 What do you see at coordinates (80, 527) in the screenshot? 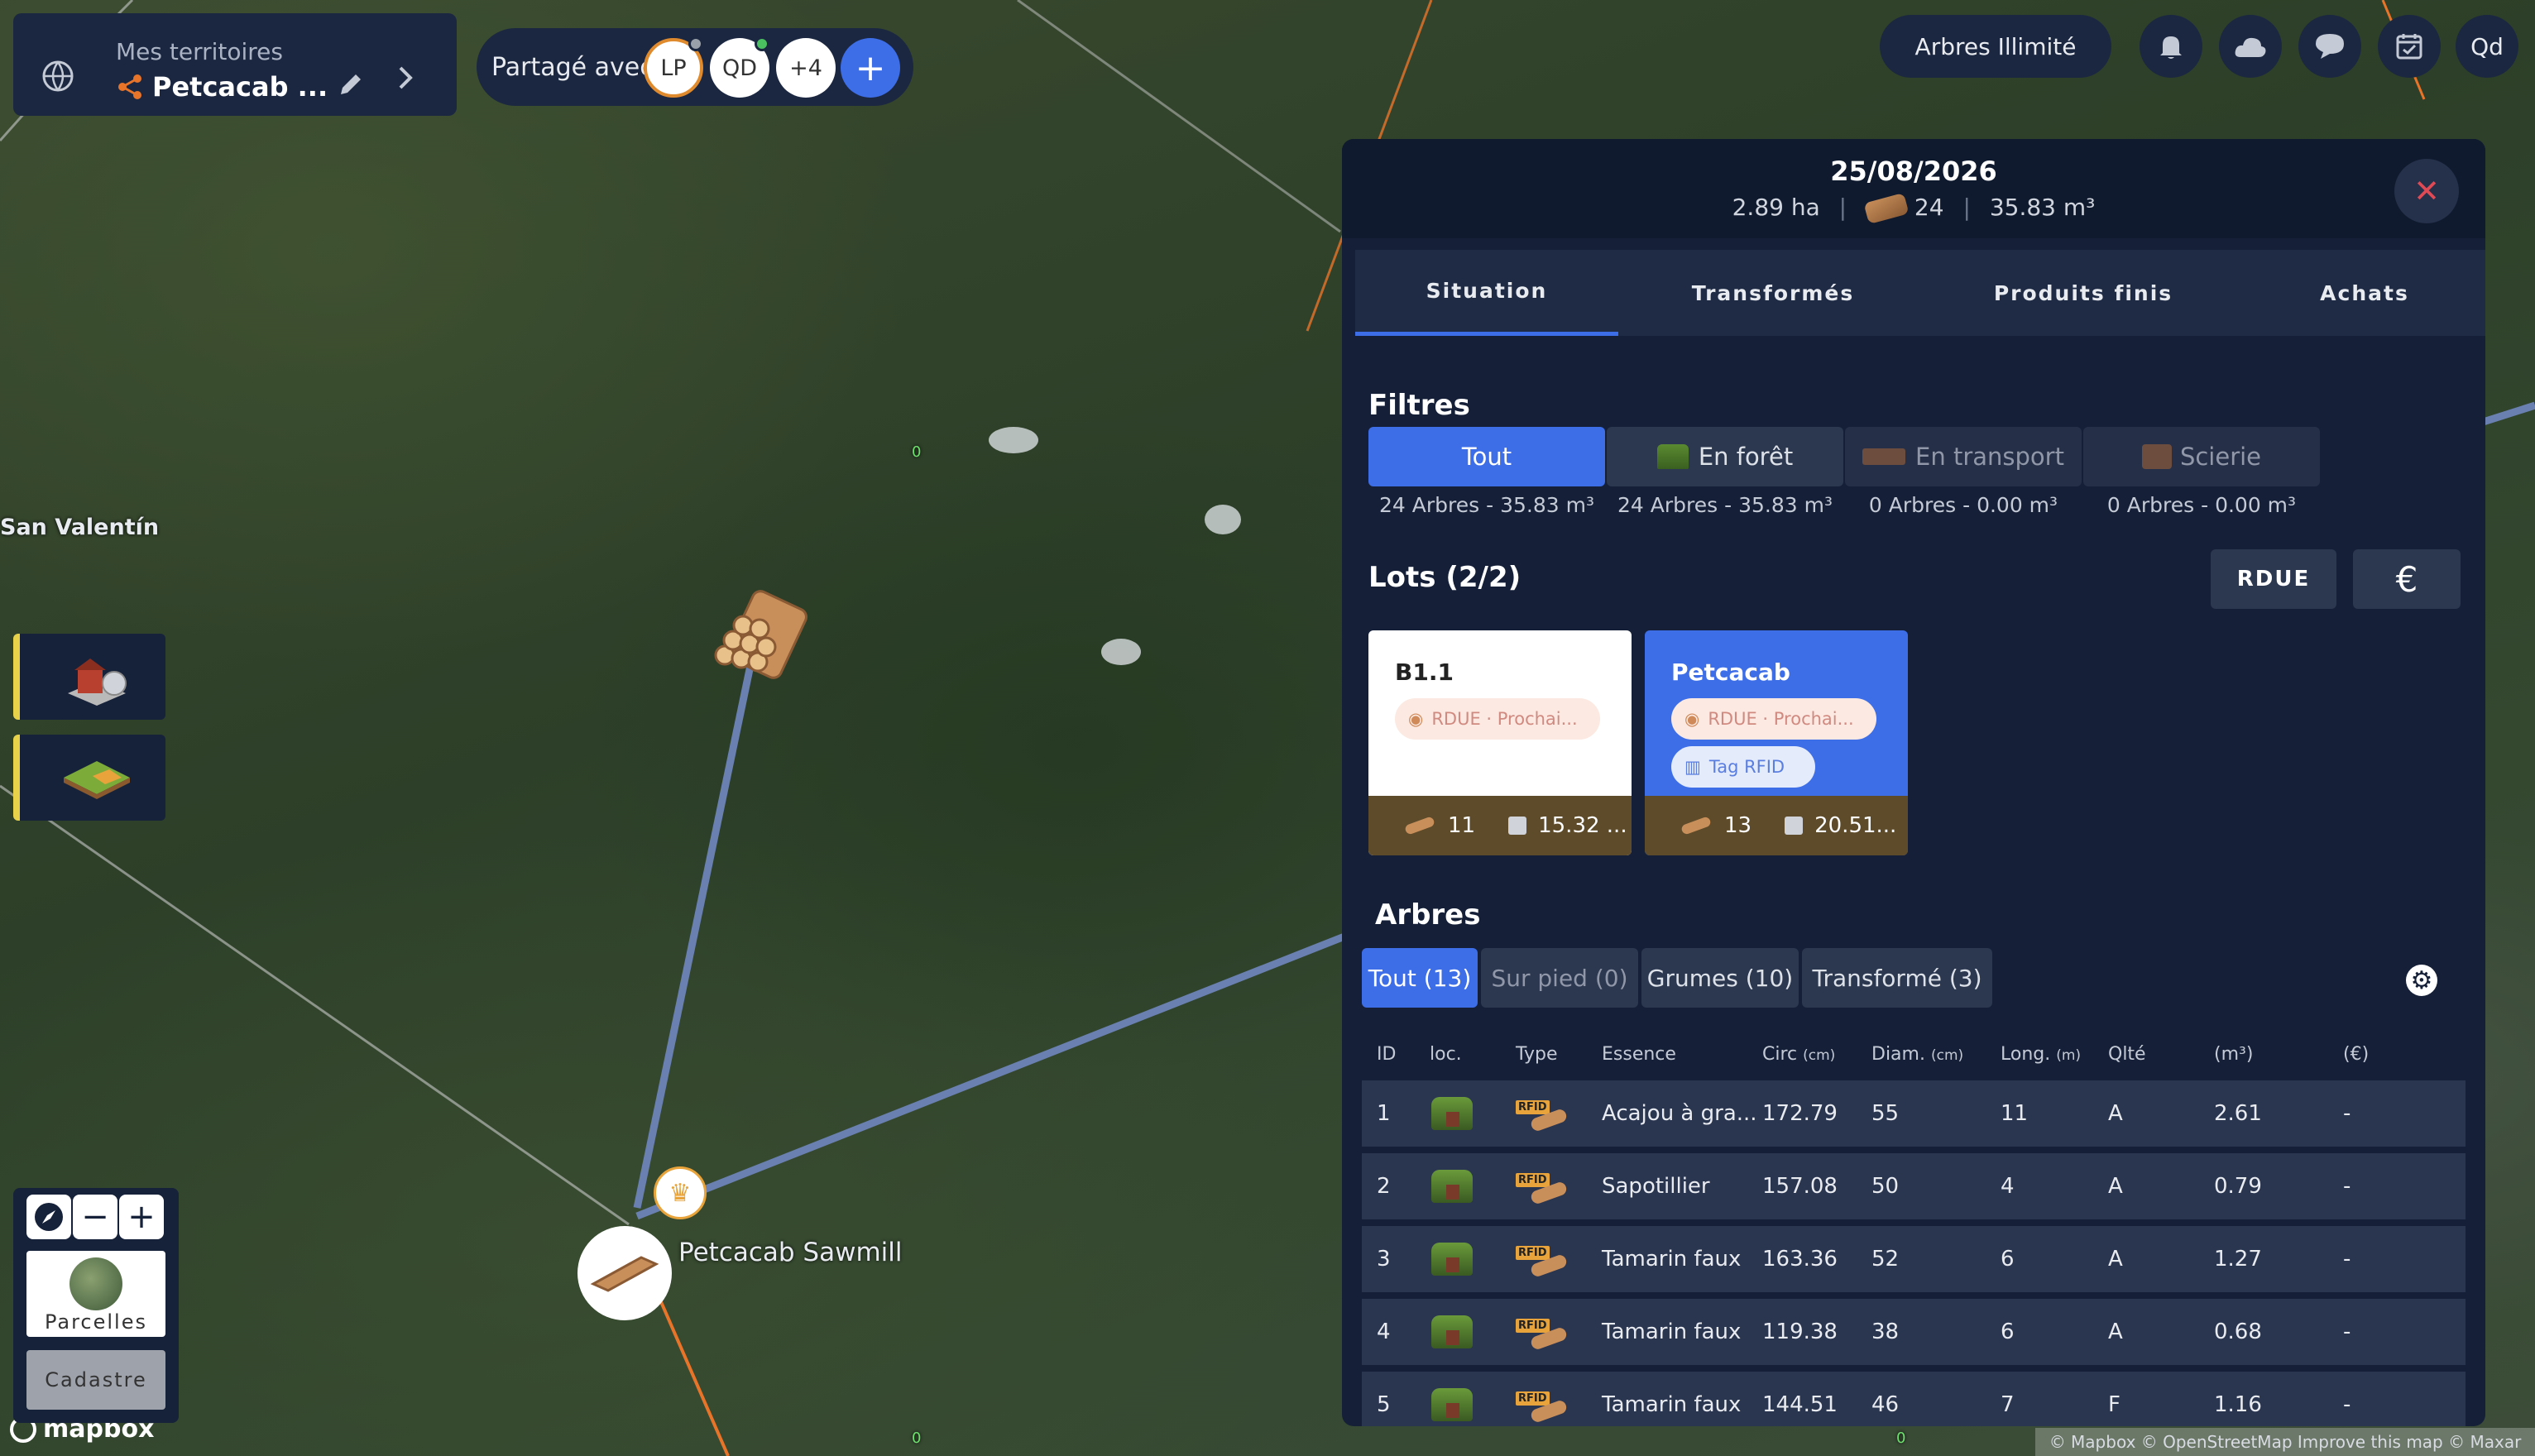
I see `place-label: San Valentín` at bounding box center [80, 527].